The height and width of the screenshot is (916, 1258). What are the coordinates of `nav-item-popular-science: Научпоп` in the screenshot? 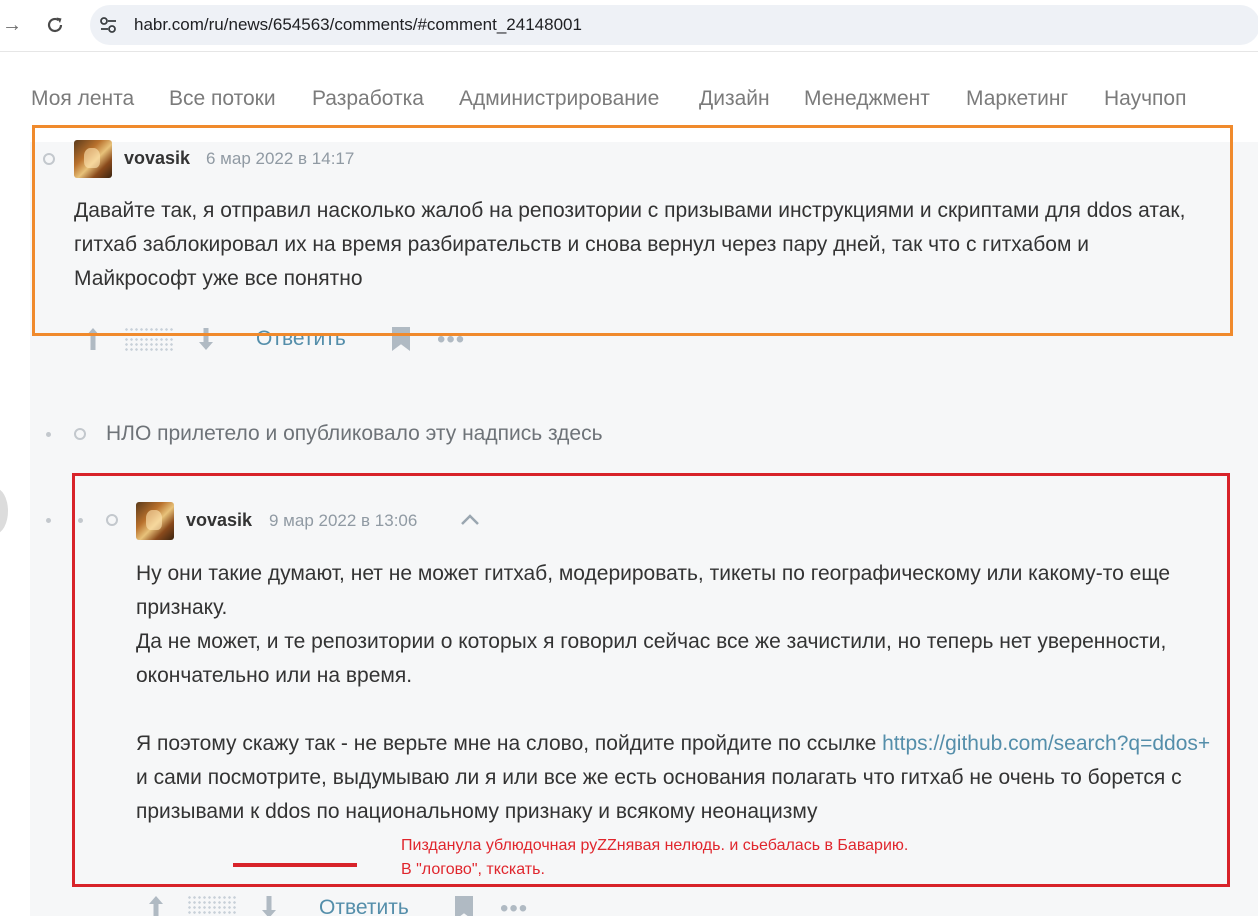 It's located at (1145, 99).